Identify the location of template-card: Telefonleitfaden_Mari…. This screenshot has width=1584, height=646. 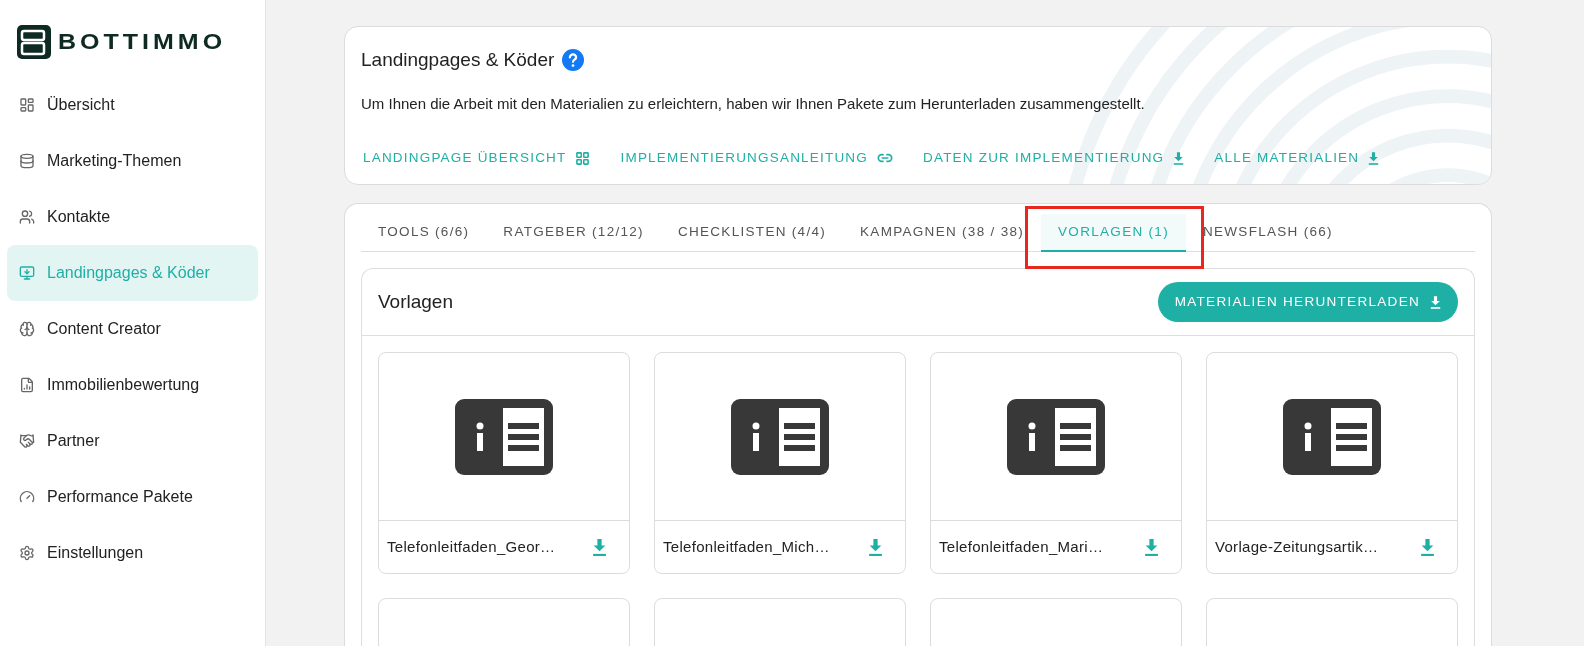
(1056, 463).